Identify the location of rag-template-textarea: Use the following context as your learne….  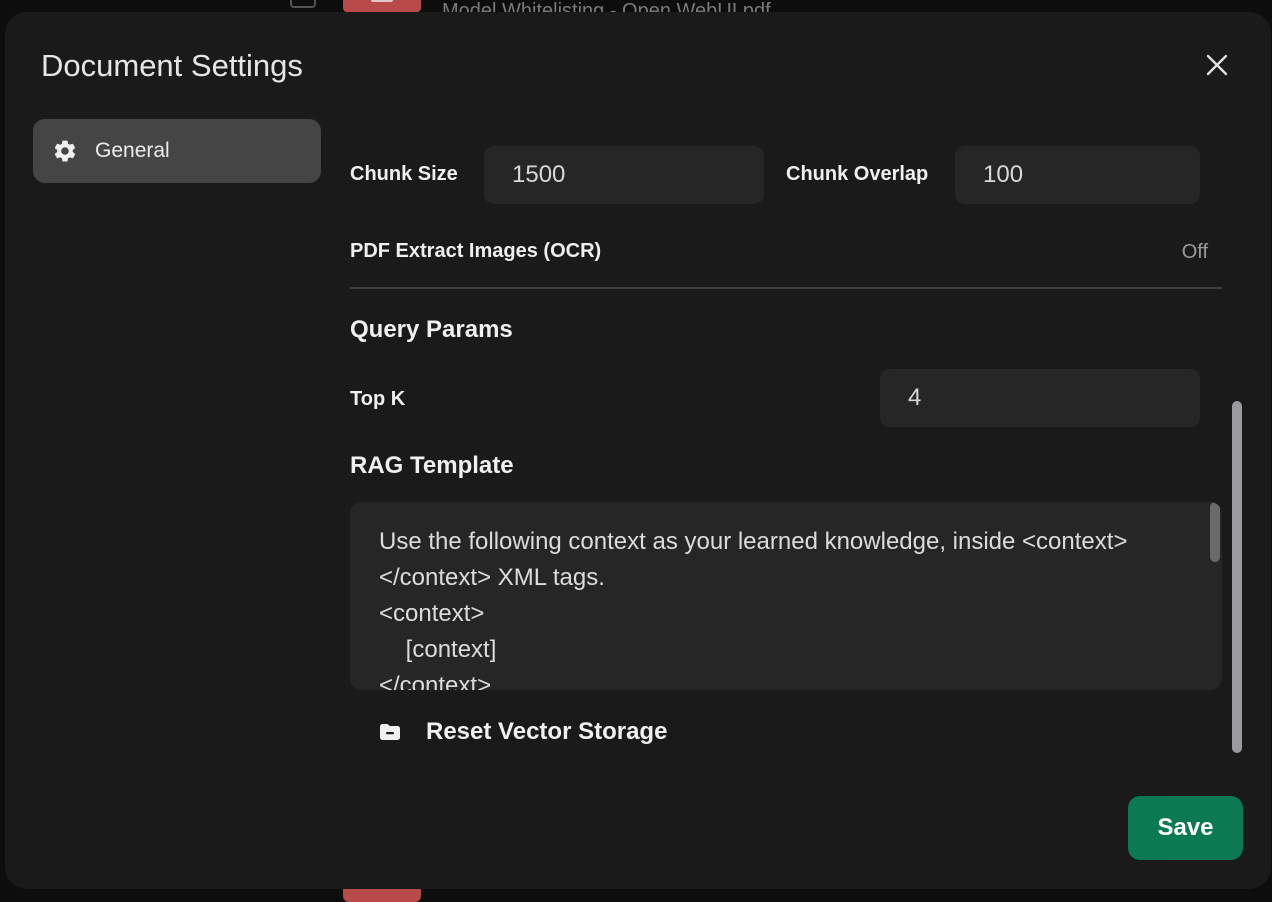
(786, 596).